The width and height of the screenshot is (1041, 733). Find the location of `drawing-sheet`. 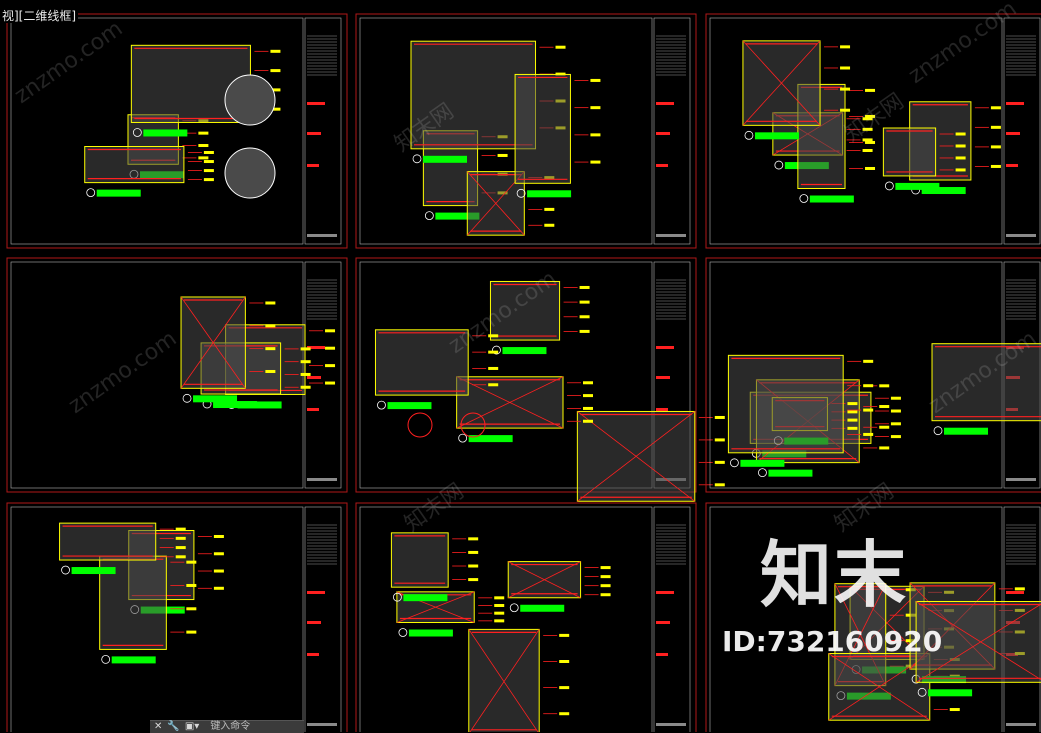

drawing-sheet is located at coordinates (177, 617).